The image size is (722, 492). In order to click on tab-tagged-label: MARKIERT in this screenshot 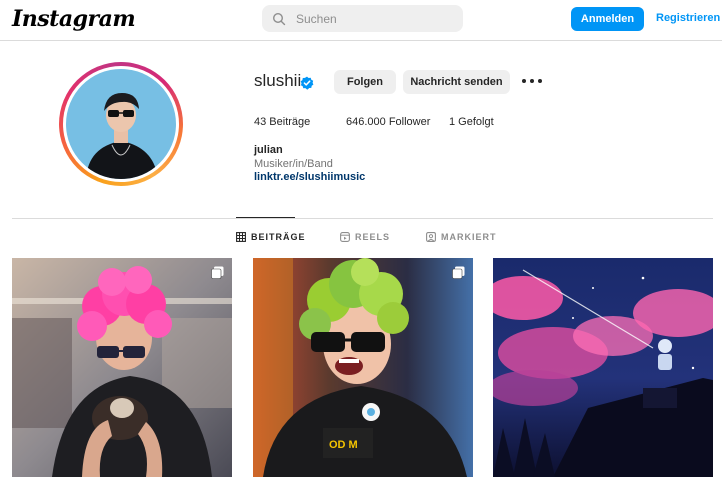, I will do `click(469, 237)`.